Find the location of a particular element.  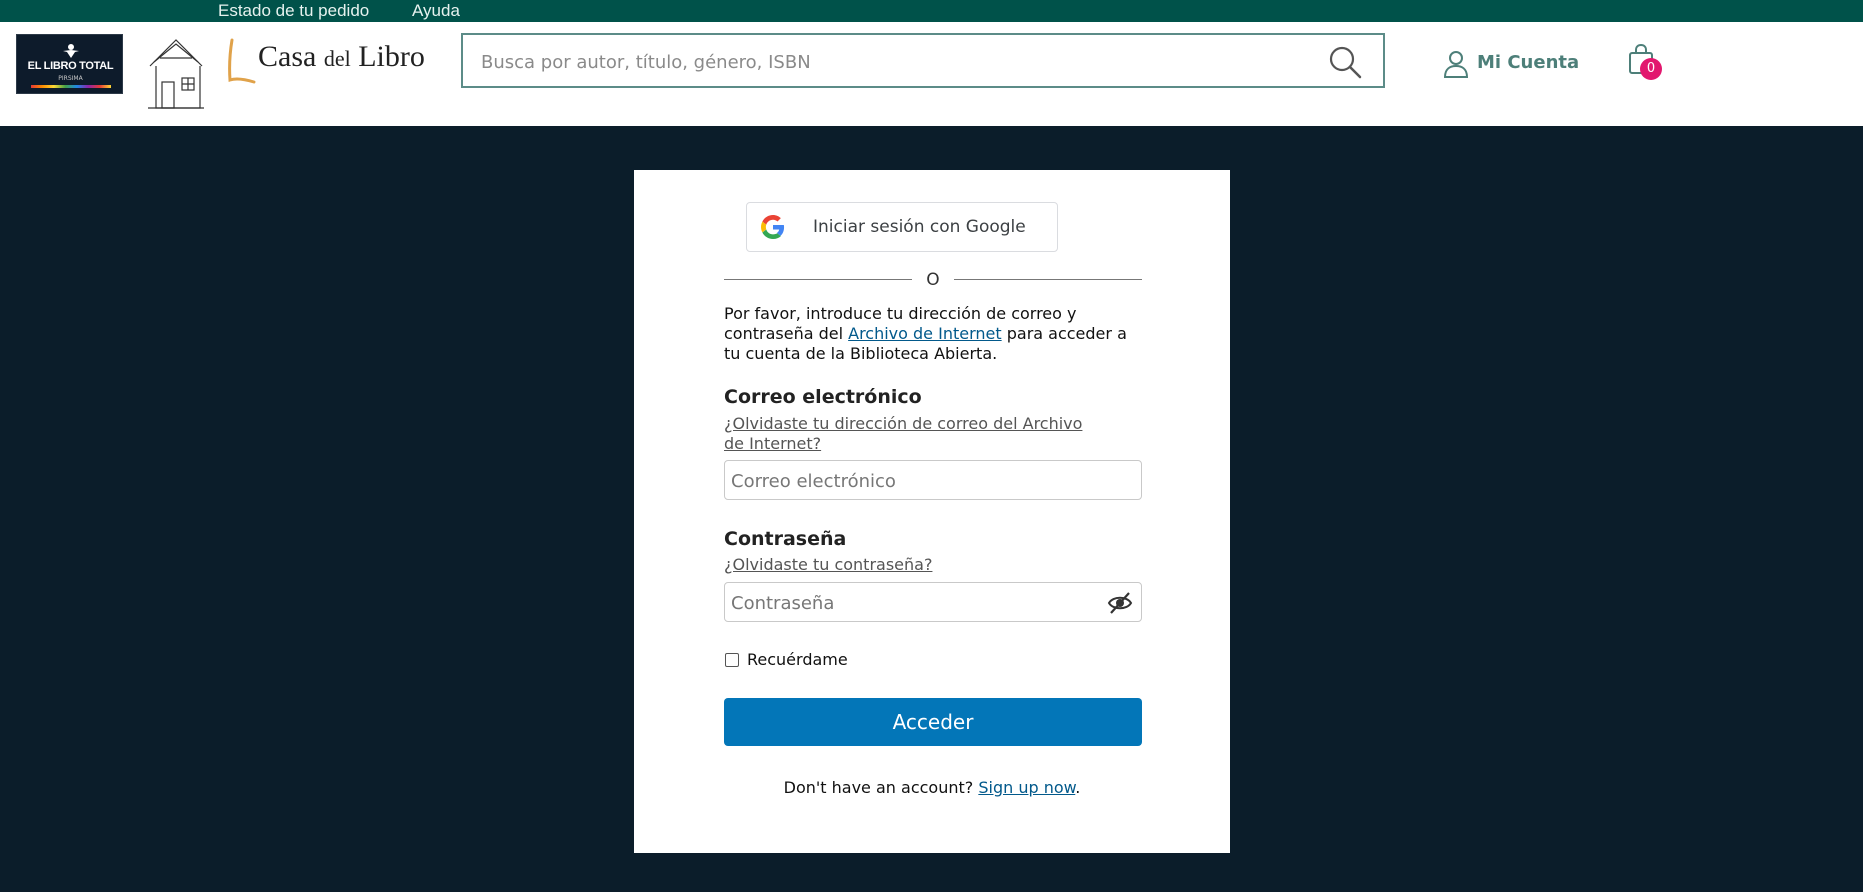

reader-figure-icon is located at coordinates (71, 51).